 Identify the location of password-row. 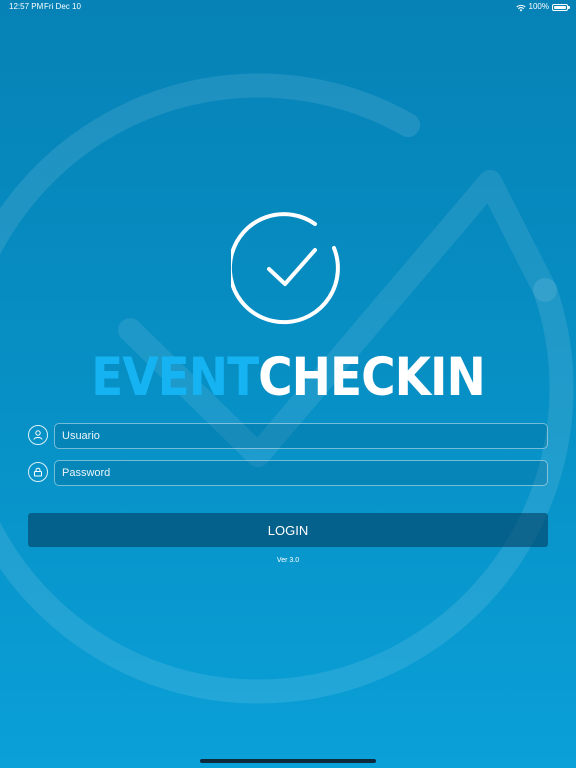
(288, 473).